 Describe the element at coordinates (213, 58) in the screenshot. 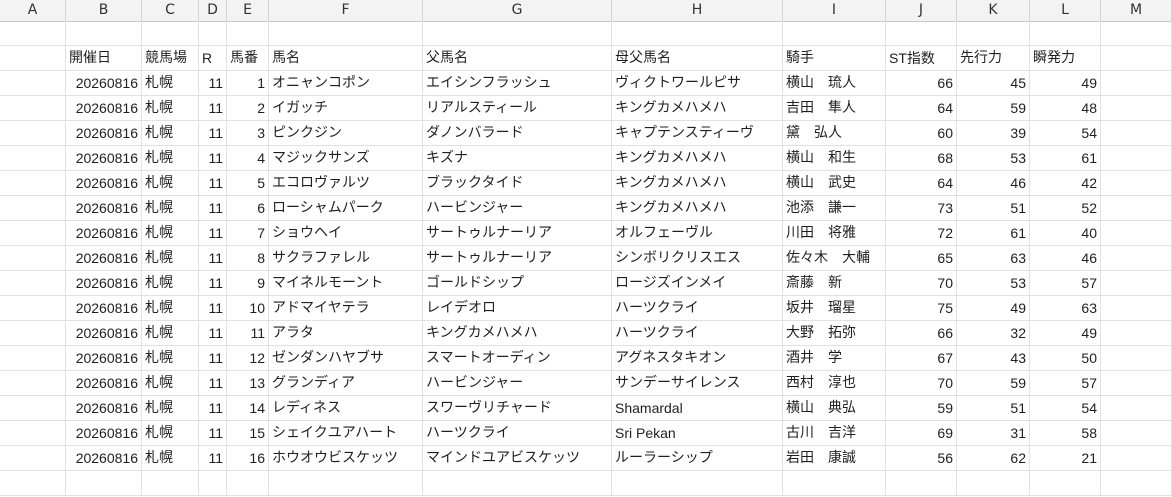

I see `header-cell: R` at that location.